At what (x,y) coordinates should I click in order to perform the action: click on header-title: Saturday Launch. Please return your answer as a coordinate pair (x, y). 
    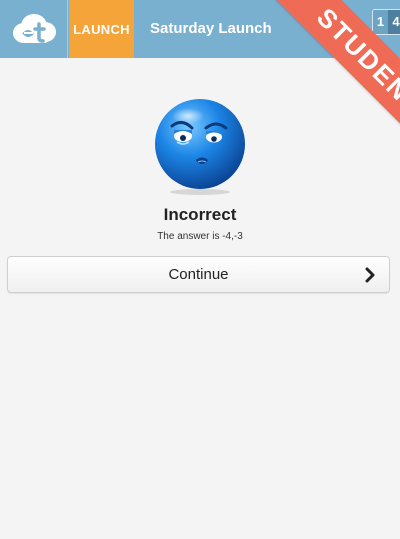
    Looking at the image, I should click on (211, 28).